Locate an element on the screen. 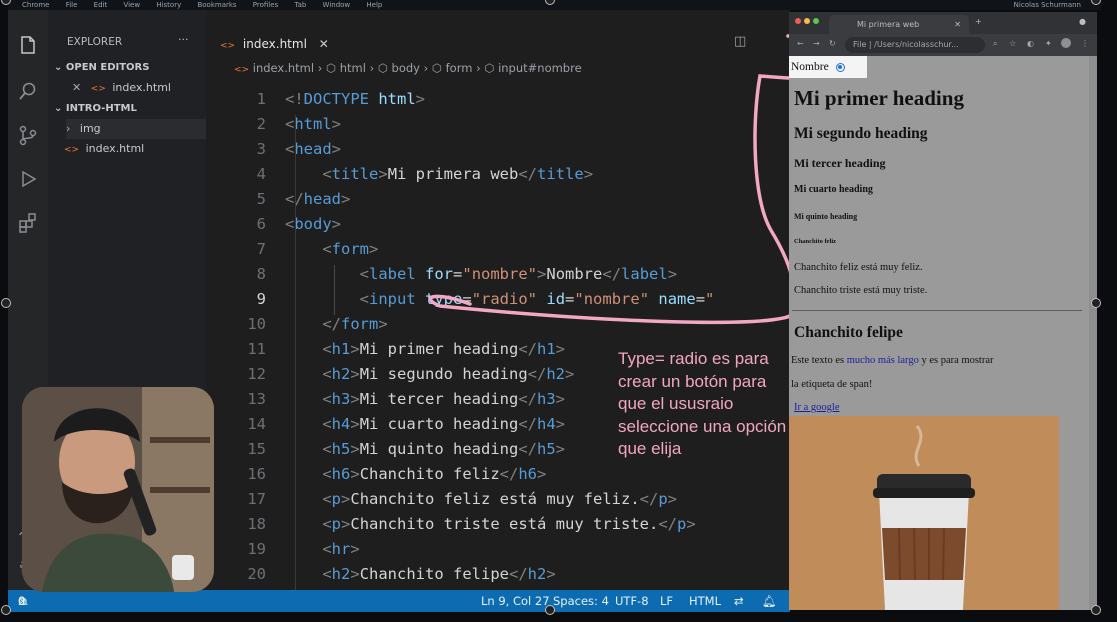  rendered-paragraph: Chanchito triste está muy triste. is located at coordinates (861, 290).